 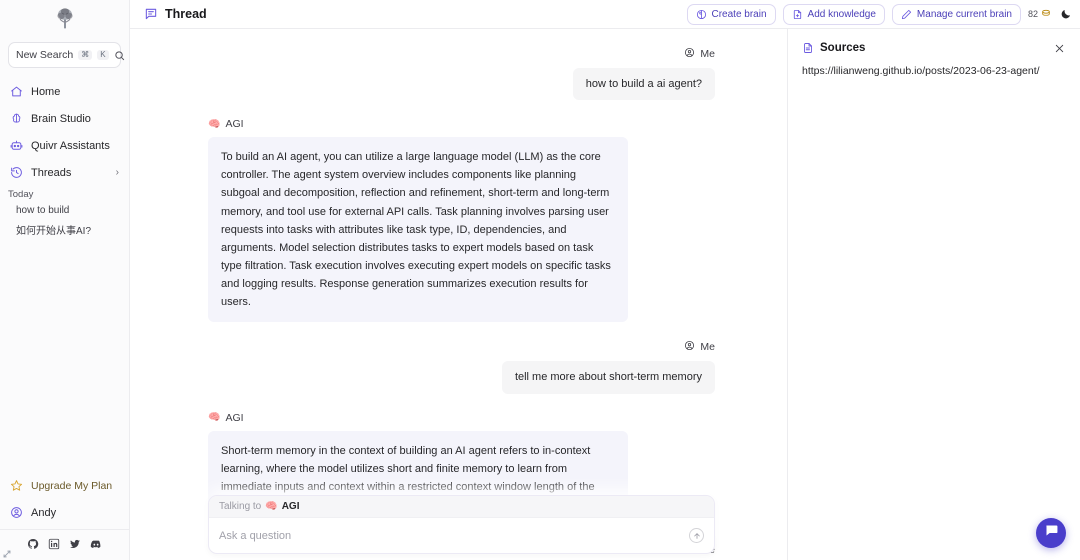 I want to click on composer-container: Talking to 🧠 AGI, so click(x=458, y=527).